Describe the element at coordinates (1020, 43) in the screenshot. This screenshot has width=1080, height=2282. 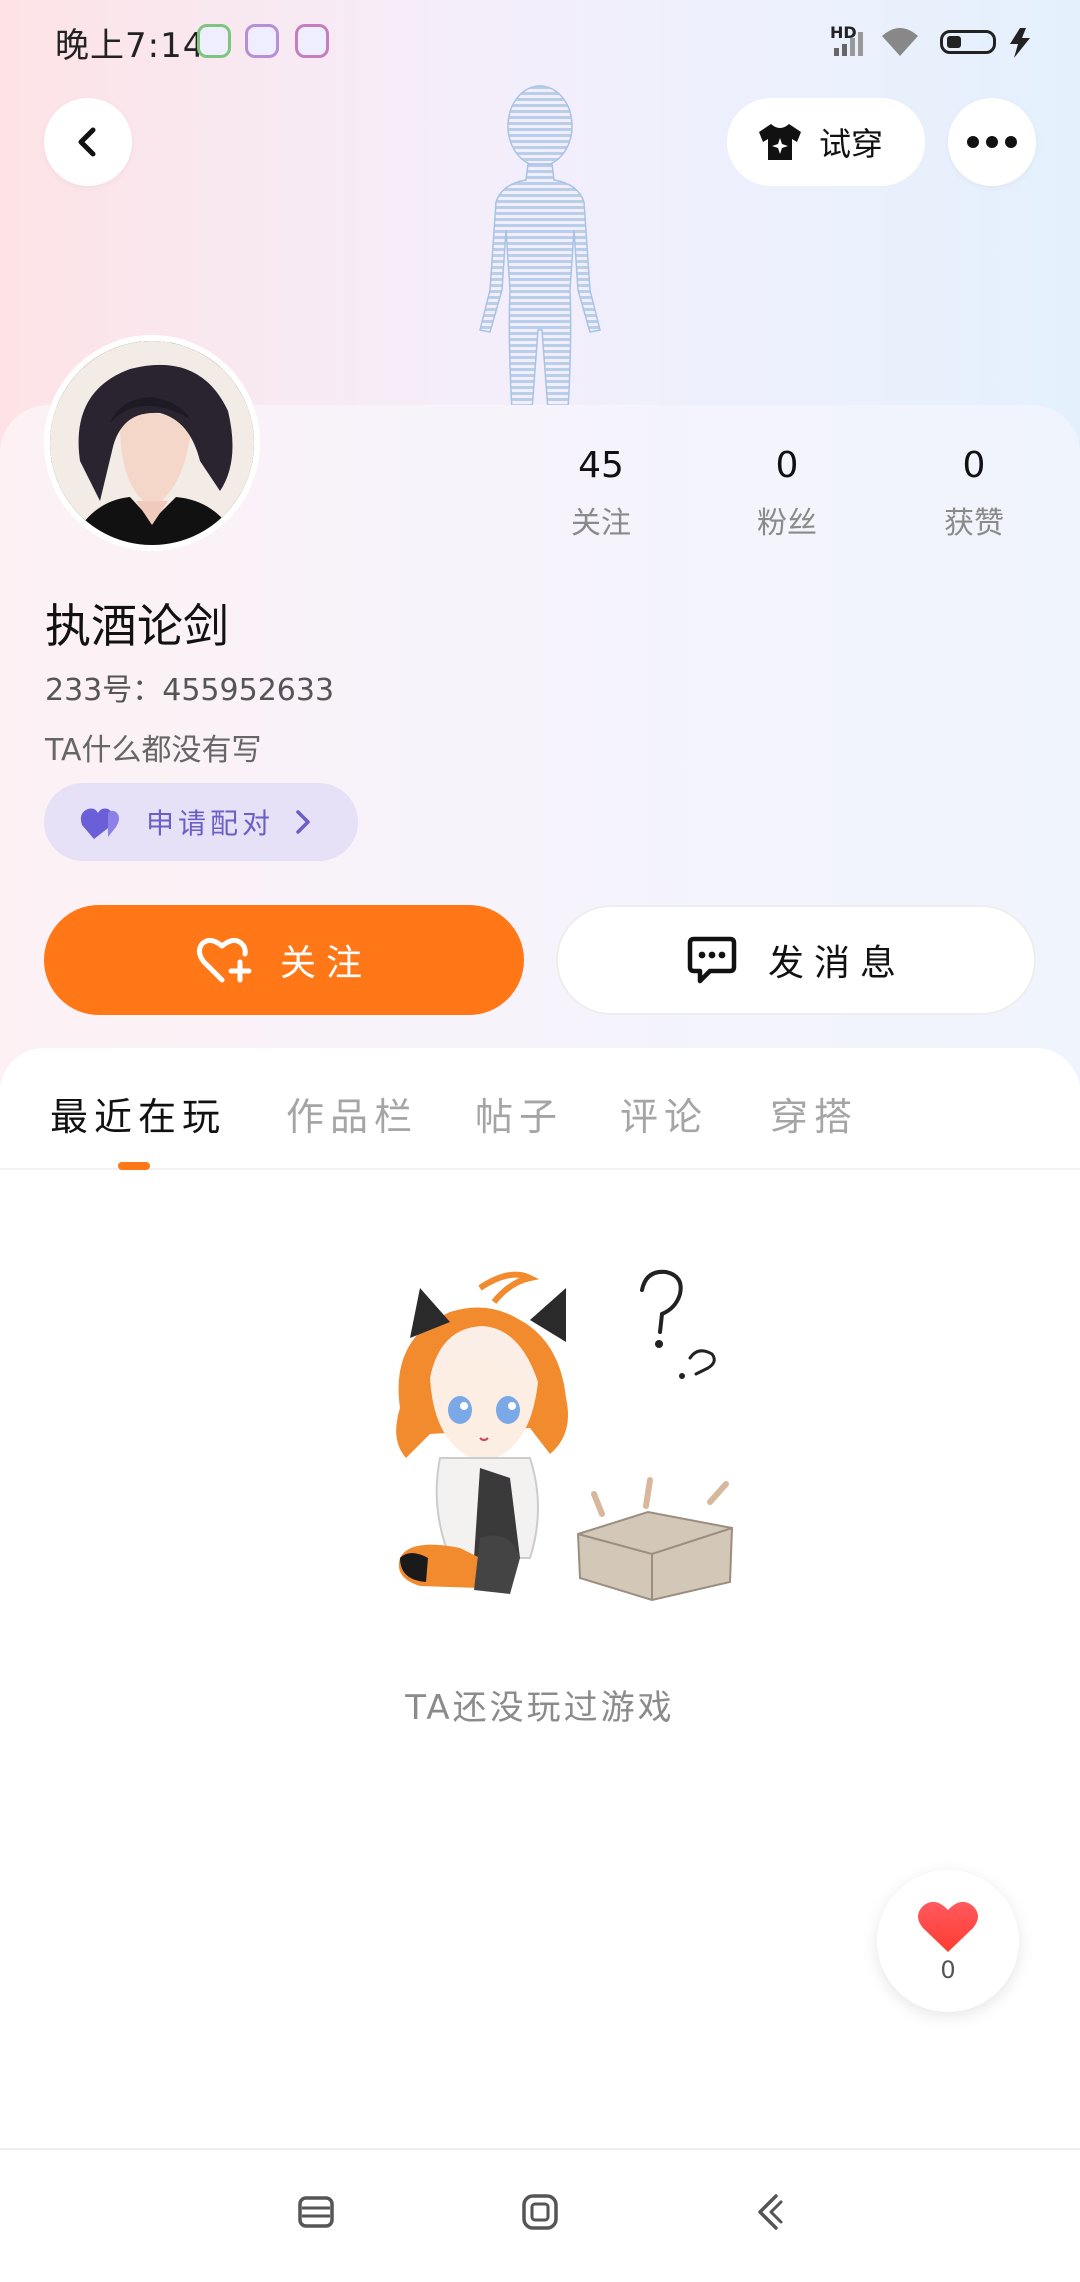
I see `charging-icon` at that location.